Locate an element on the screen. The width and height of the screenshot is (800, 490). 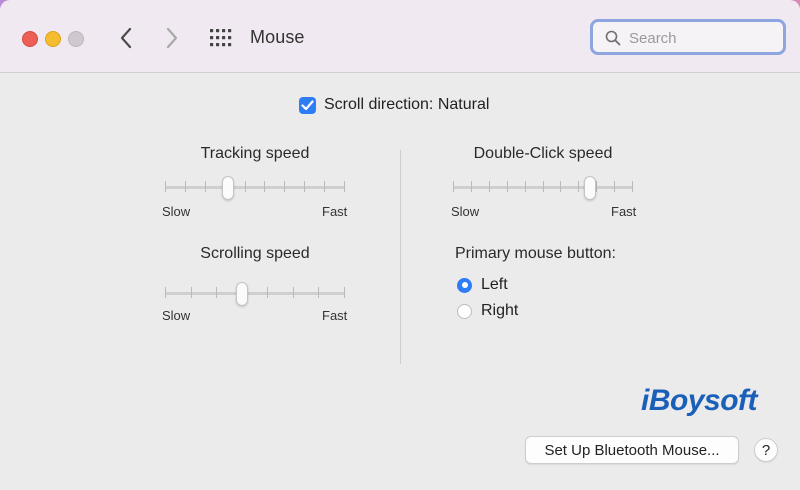
scrolling-speed-slider is located at coordinates (255, 294).